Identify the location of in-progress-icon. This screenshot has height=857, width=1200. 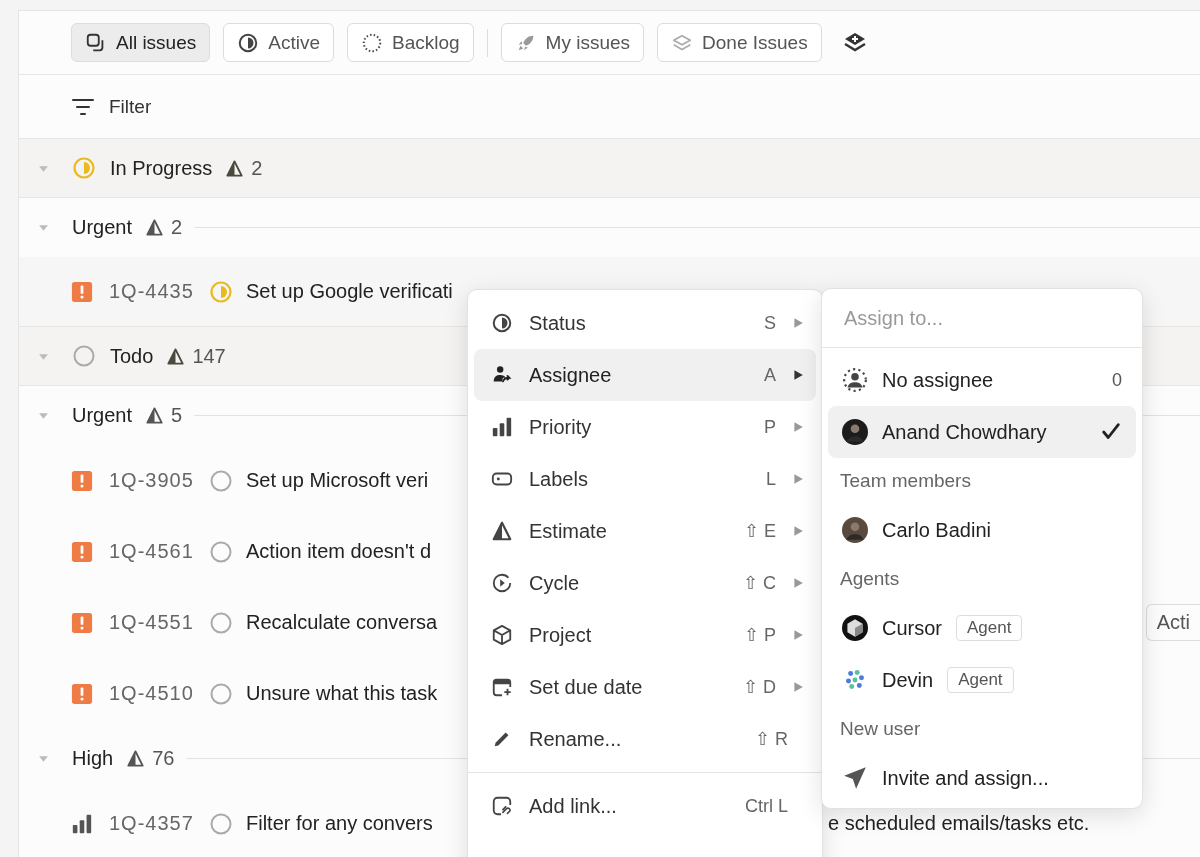
(221, 291).